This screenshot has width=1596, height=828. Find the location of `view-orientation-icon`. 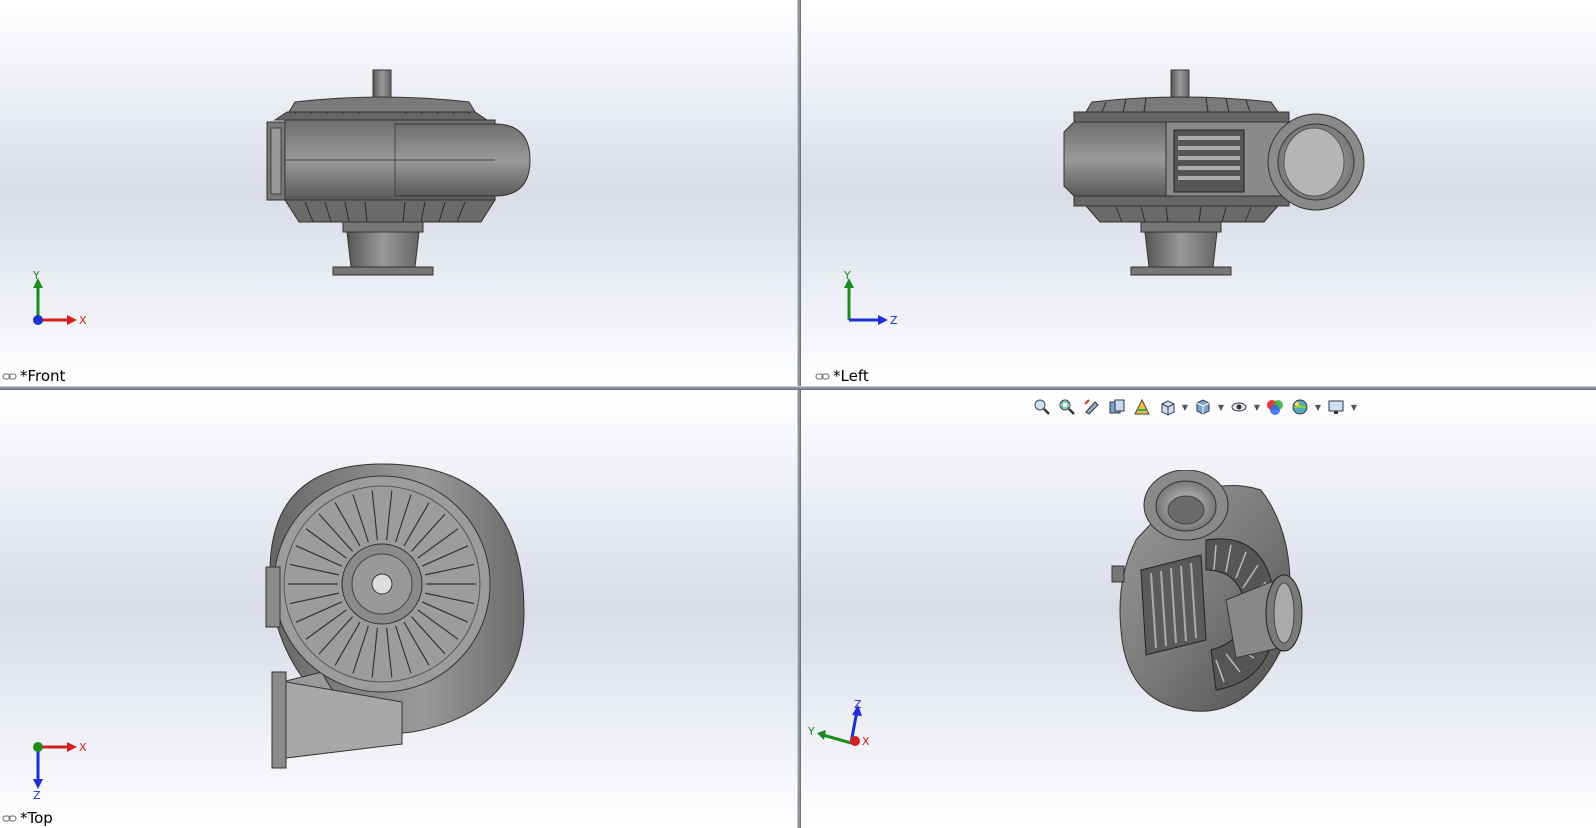

view-orientation-icon is located at coordinates (1167, 407).